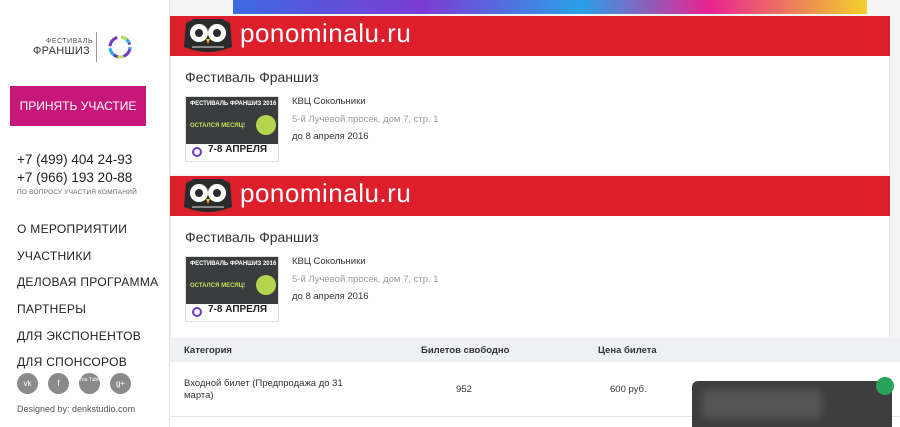  Describe the element at coordinates (263, 389) in the screenshot. I see `ticket-category: Входной билет (Предпродажа до 31 марта)` at that location.